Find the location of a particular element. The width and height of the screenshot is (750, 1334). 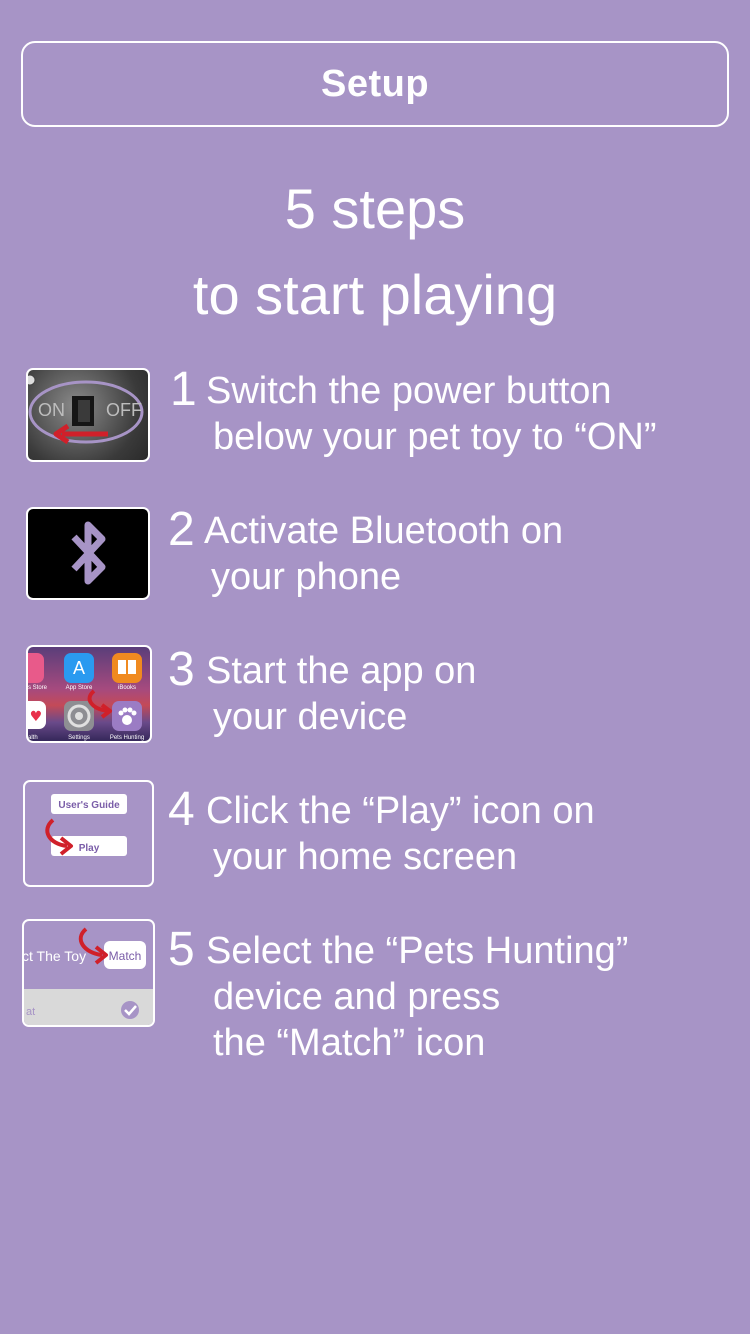

step-5-line-3: the “Match” icon is located at coordinates (349, 1043).